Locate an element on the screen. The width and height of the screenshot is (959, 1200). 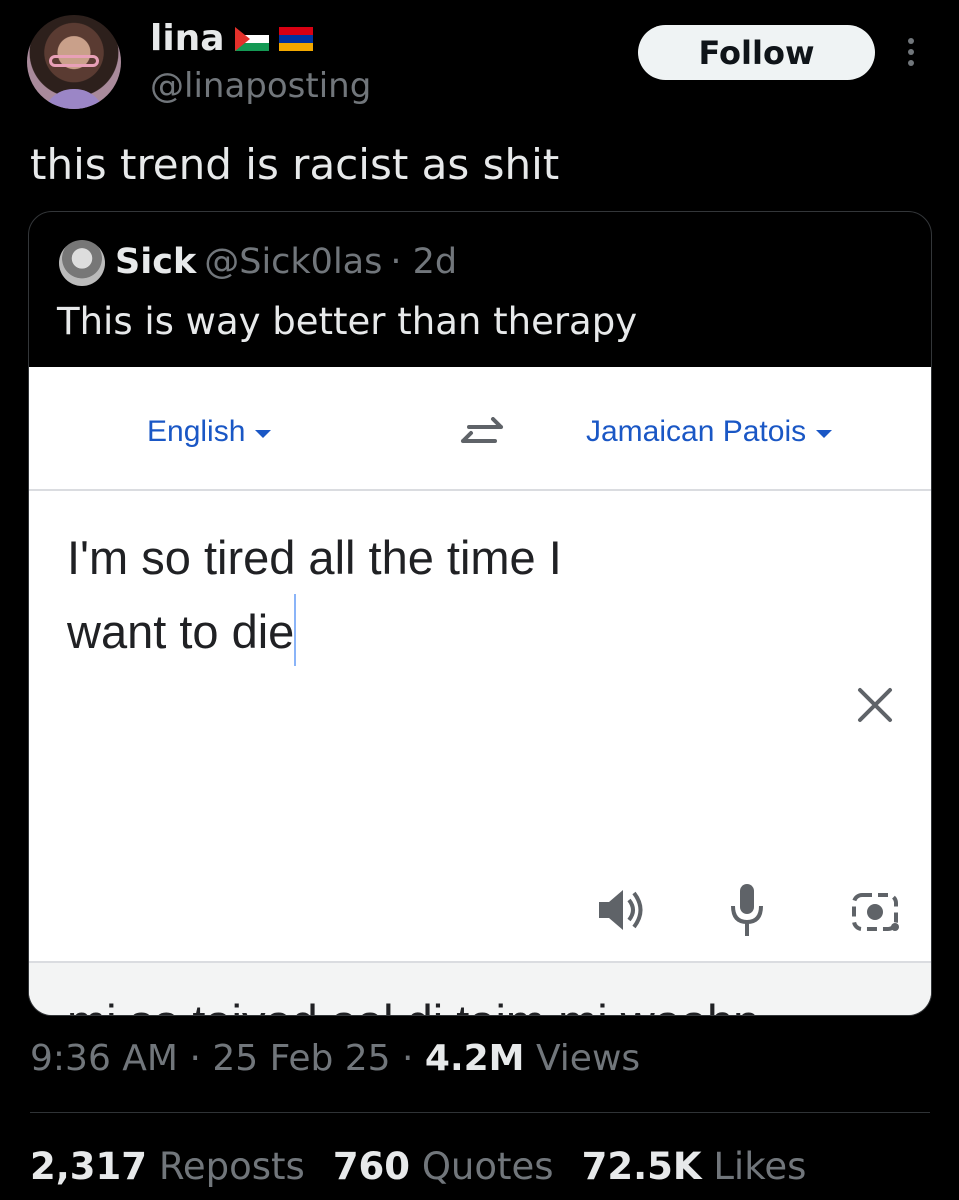
microphone-icon is located at coordinates (747, 910).